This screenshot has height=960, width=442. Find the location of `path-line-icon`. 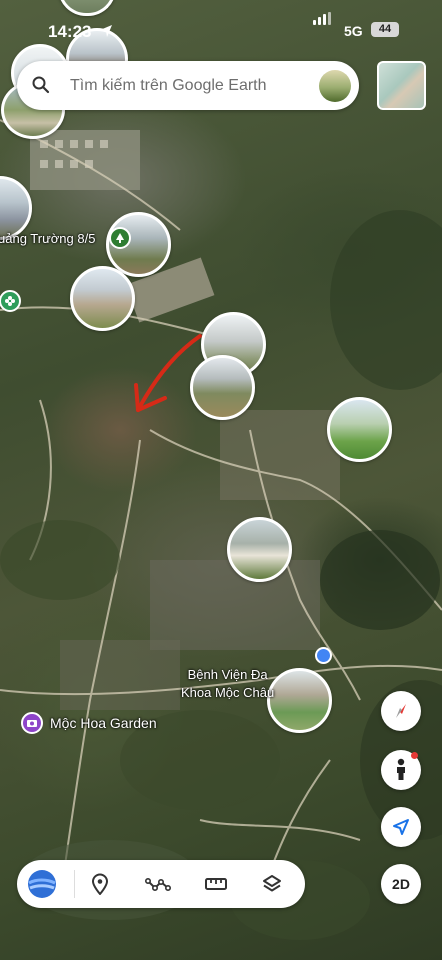

path-line-icon is located at coordinates (158, 885).